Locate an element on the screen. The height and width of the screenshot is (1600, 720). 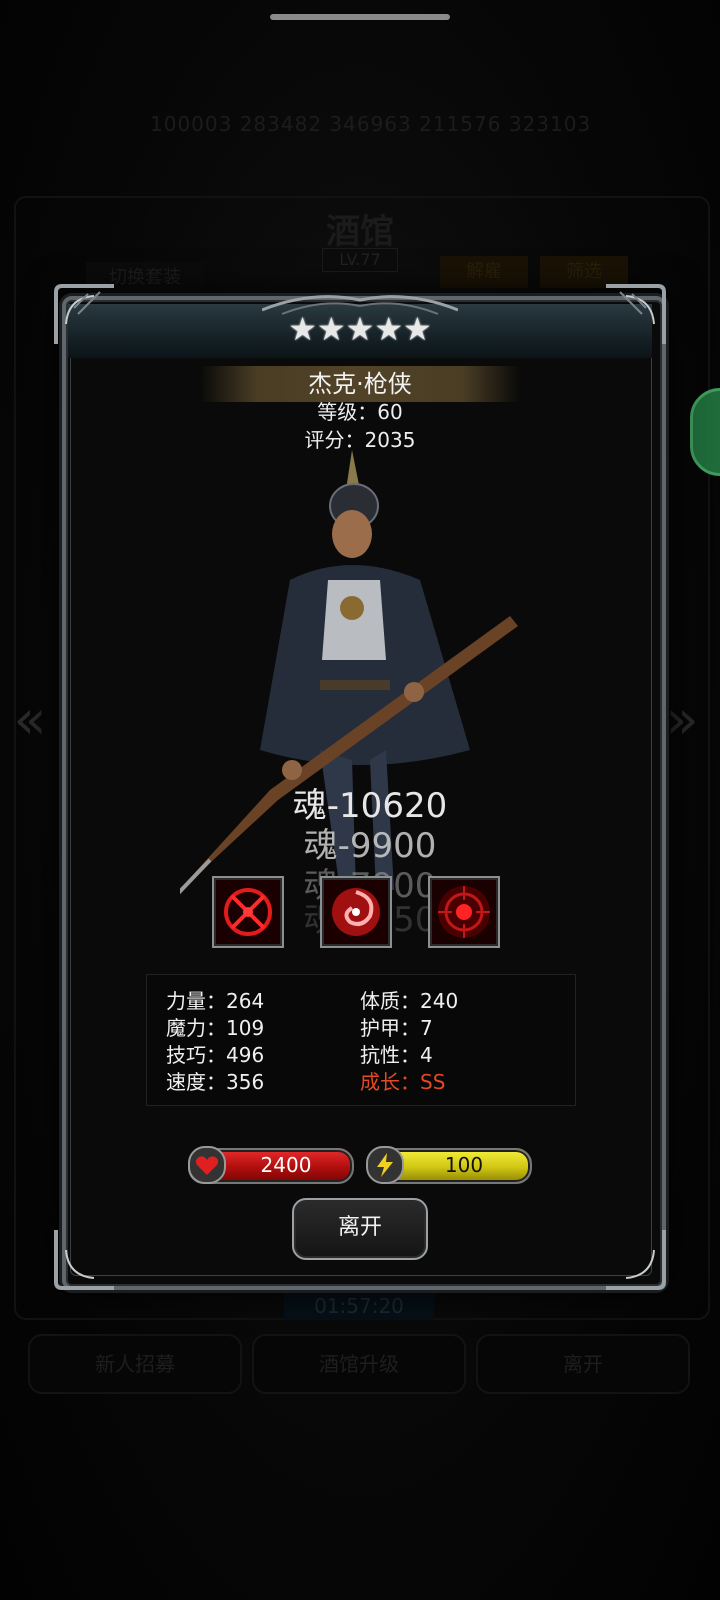
crosshair-skill-icon is located at coordinates (248, 912).